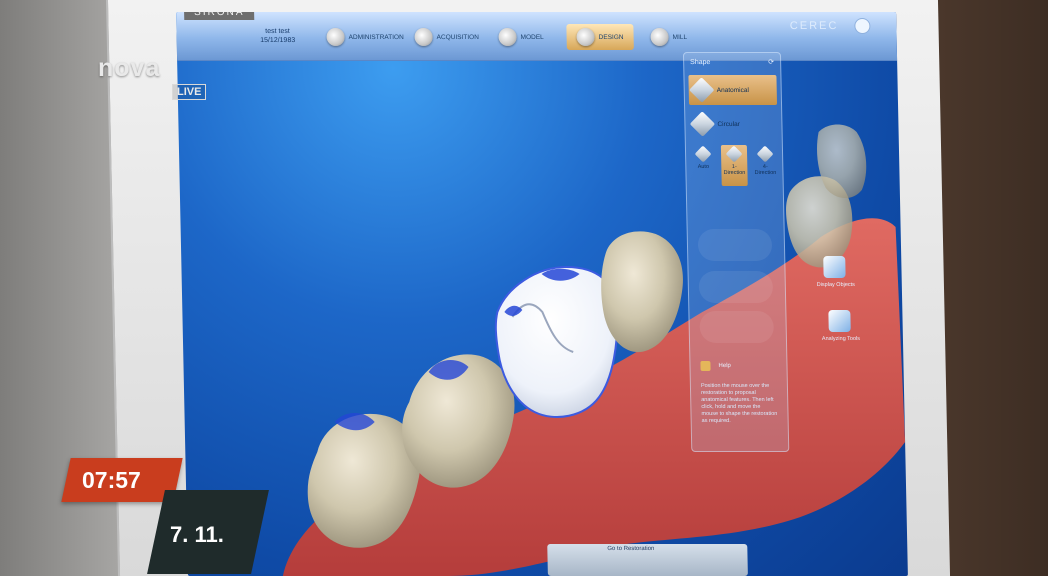  What do you see at coordinates (111, 480) in the screenshot?
I see `time-text: 07:57` at bounding box center [111, 480].